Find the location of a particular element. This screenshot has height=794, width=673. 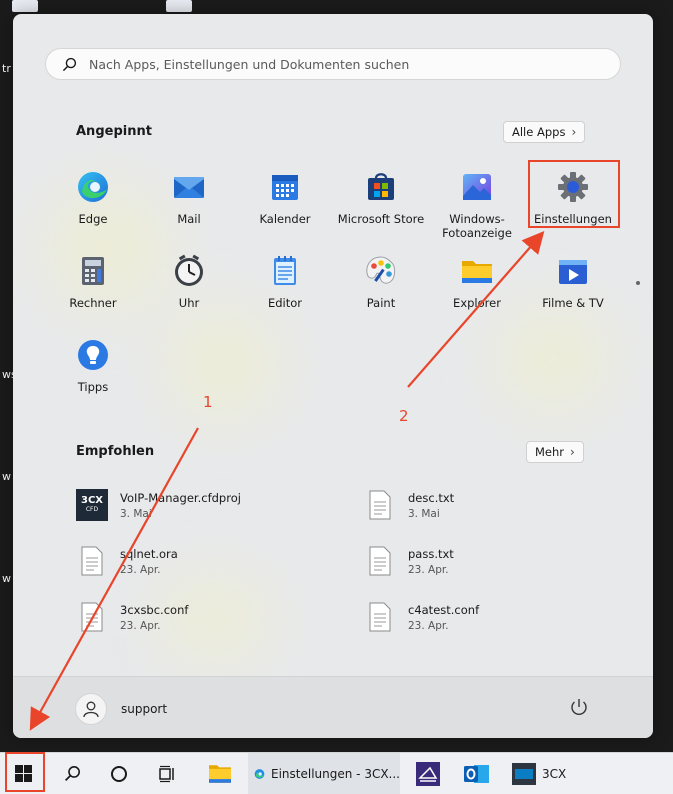

start-button-highlight-box is located at coordinates (25, 772).